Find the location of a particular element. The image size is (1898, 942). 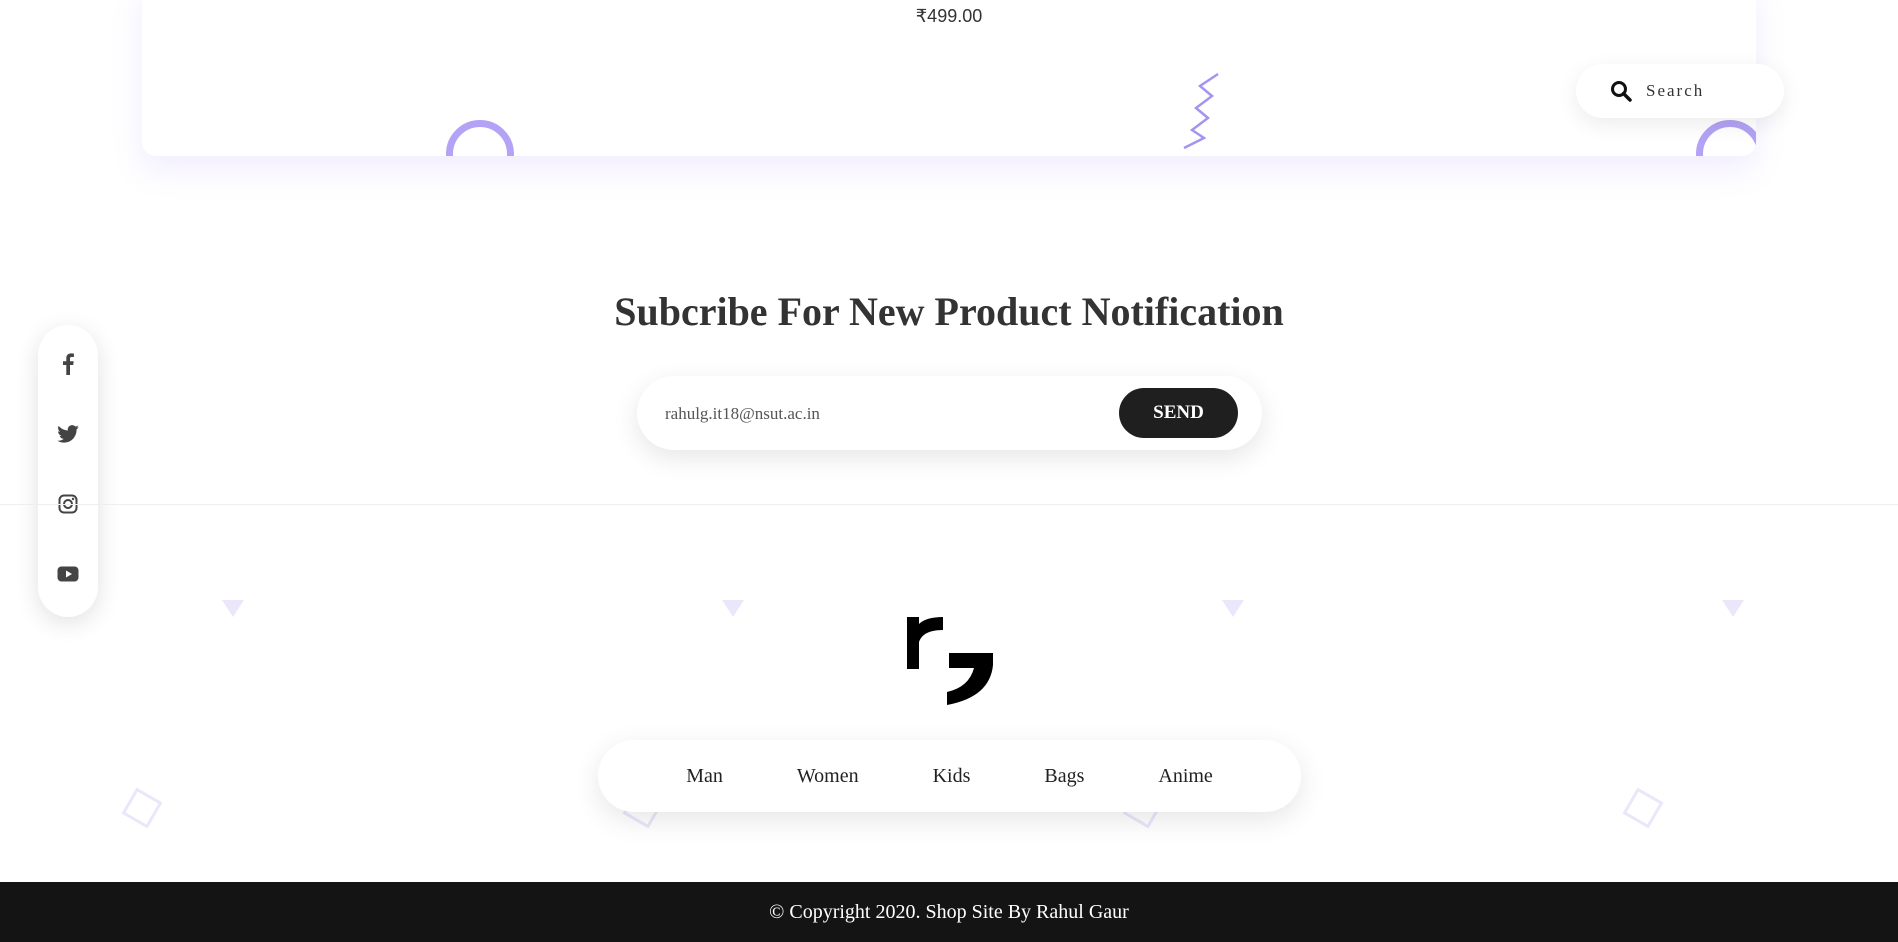

facebook-icon is located at coordinates (68, 366).